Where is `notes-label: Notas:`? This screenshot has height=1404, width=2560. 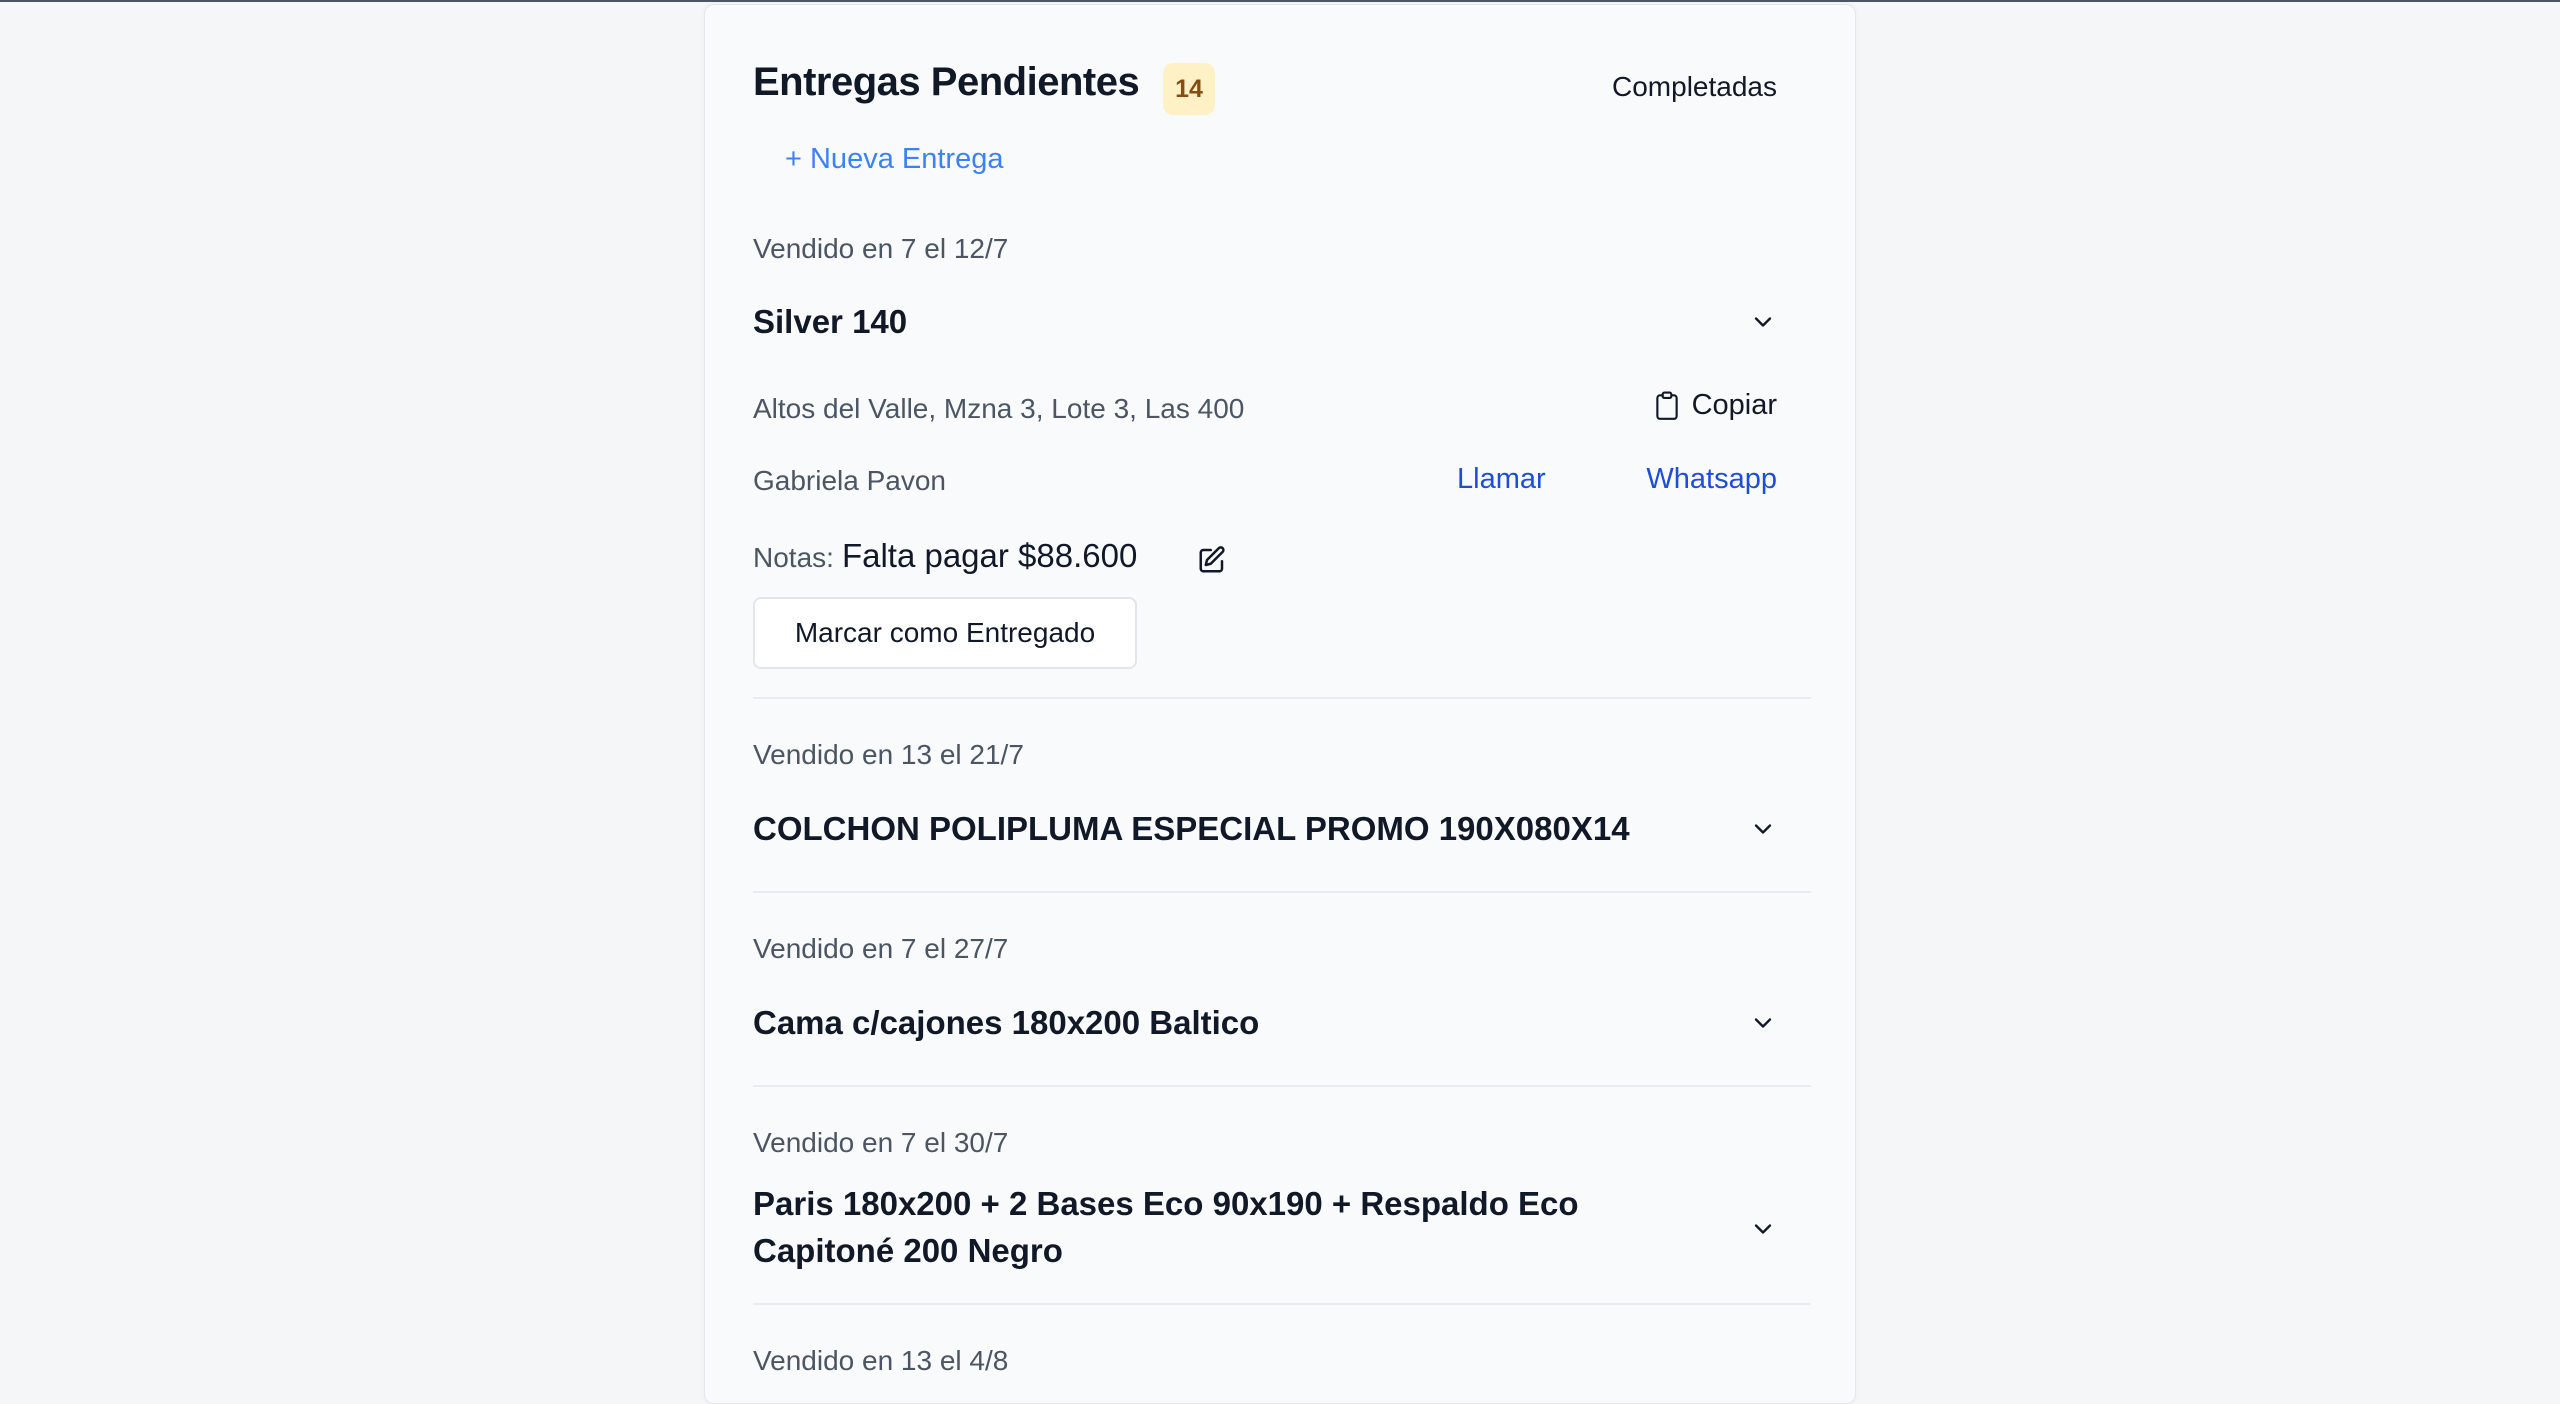 notes-label: Notas: is located at coordinates (793, 557).